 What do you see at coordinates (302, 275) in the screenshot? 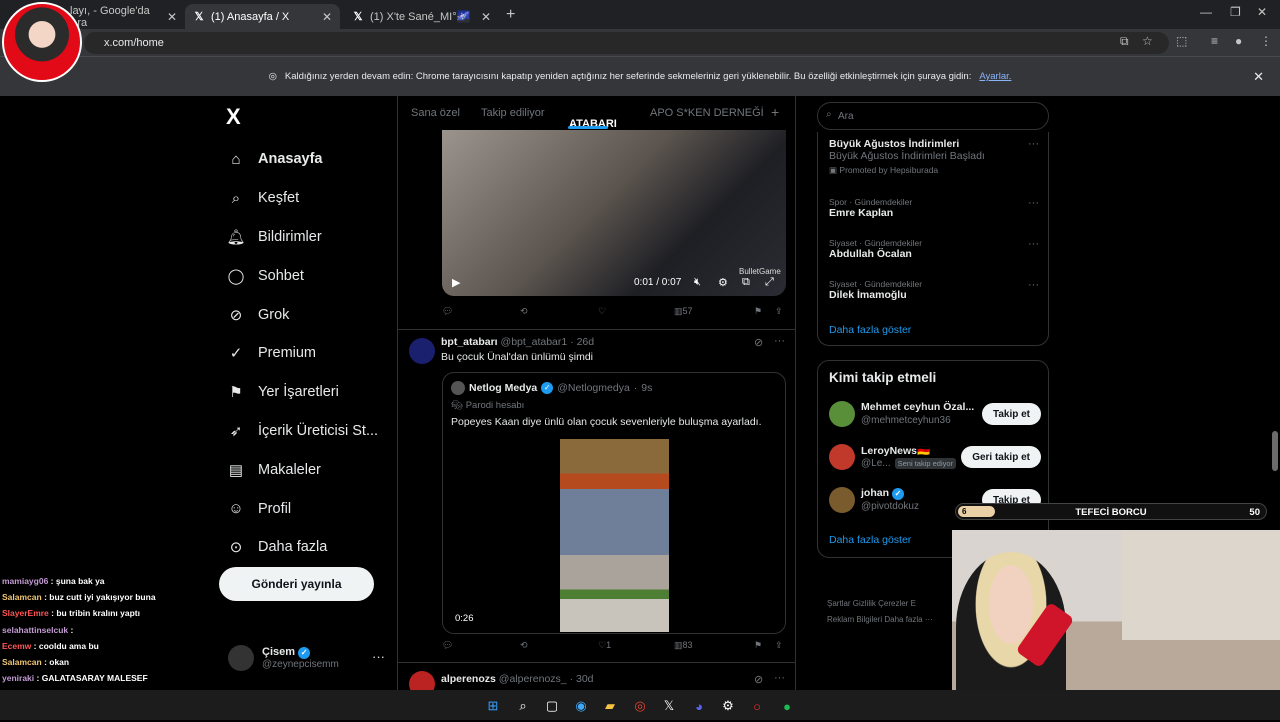
I see `nav-chat: ◯ Sohbet` at bounding box center [302, 275].